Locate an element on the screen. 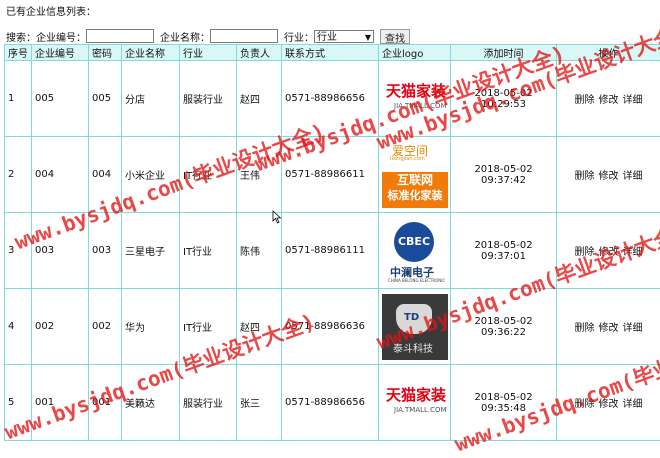  cell-name: 三星电子 is located at coordinates (151, 251).